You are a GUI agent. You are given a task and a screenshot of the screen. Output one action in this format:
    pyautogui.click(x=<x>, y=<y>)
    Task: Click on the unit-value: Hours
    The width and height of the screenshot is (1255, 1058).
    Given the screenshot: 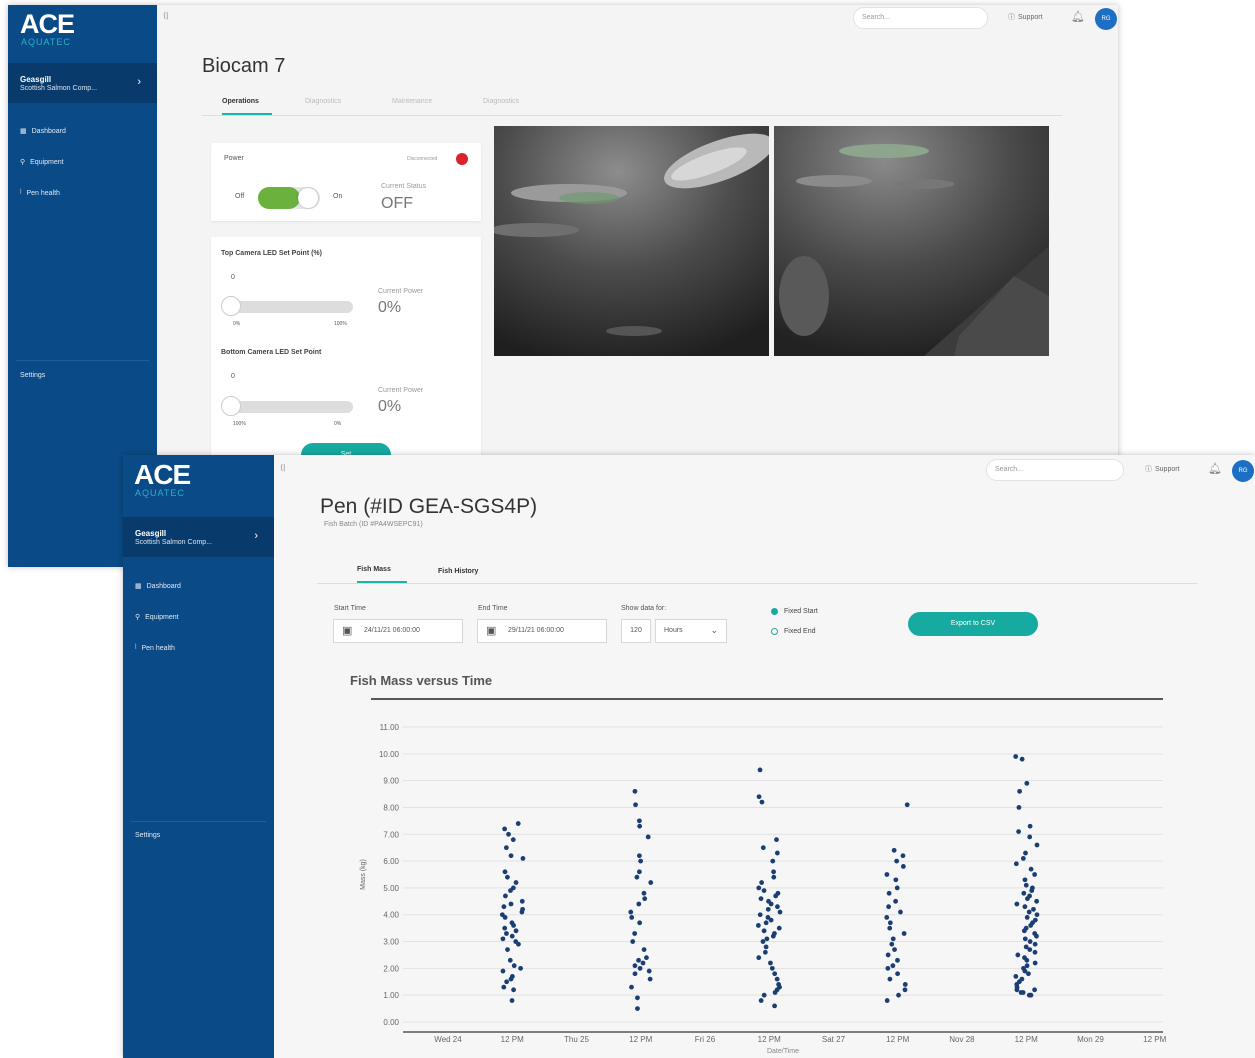 What is the action you would take?
    pyautogui.click(x=673, y=630)
    